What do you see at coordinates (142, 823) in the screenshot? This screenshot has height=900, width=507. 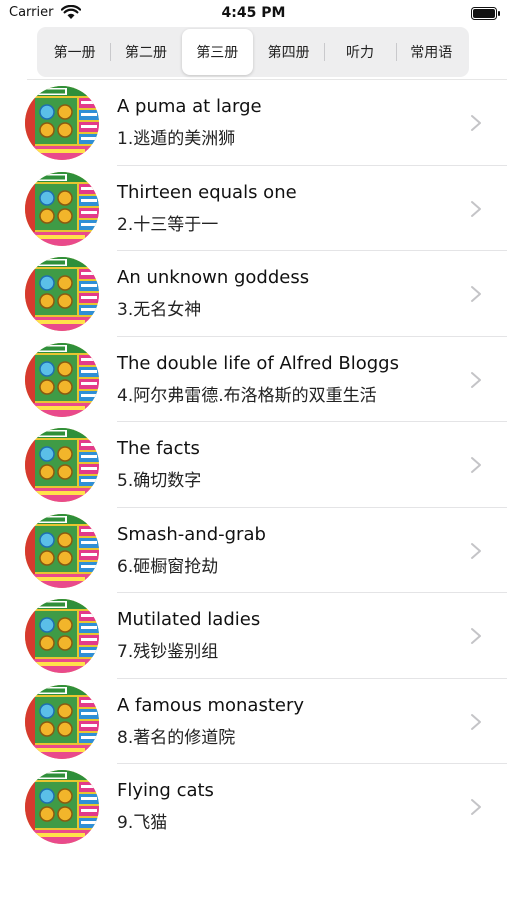 I see `lesson-subtitle: 9.飞猫` at bounding box center [142, 823].